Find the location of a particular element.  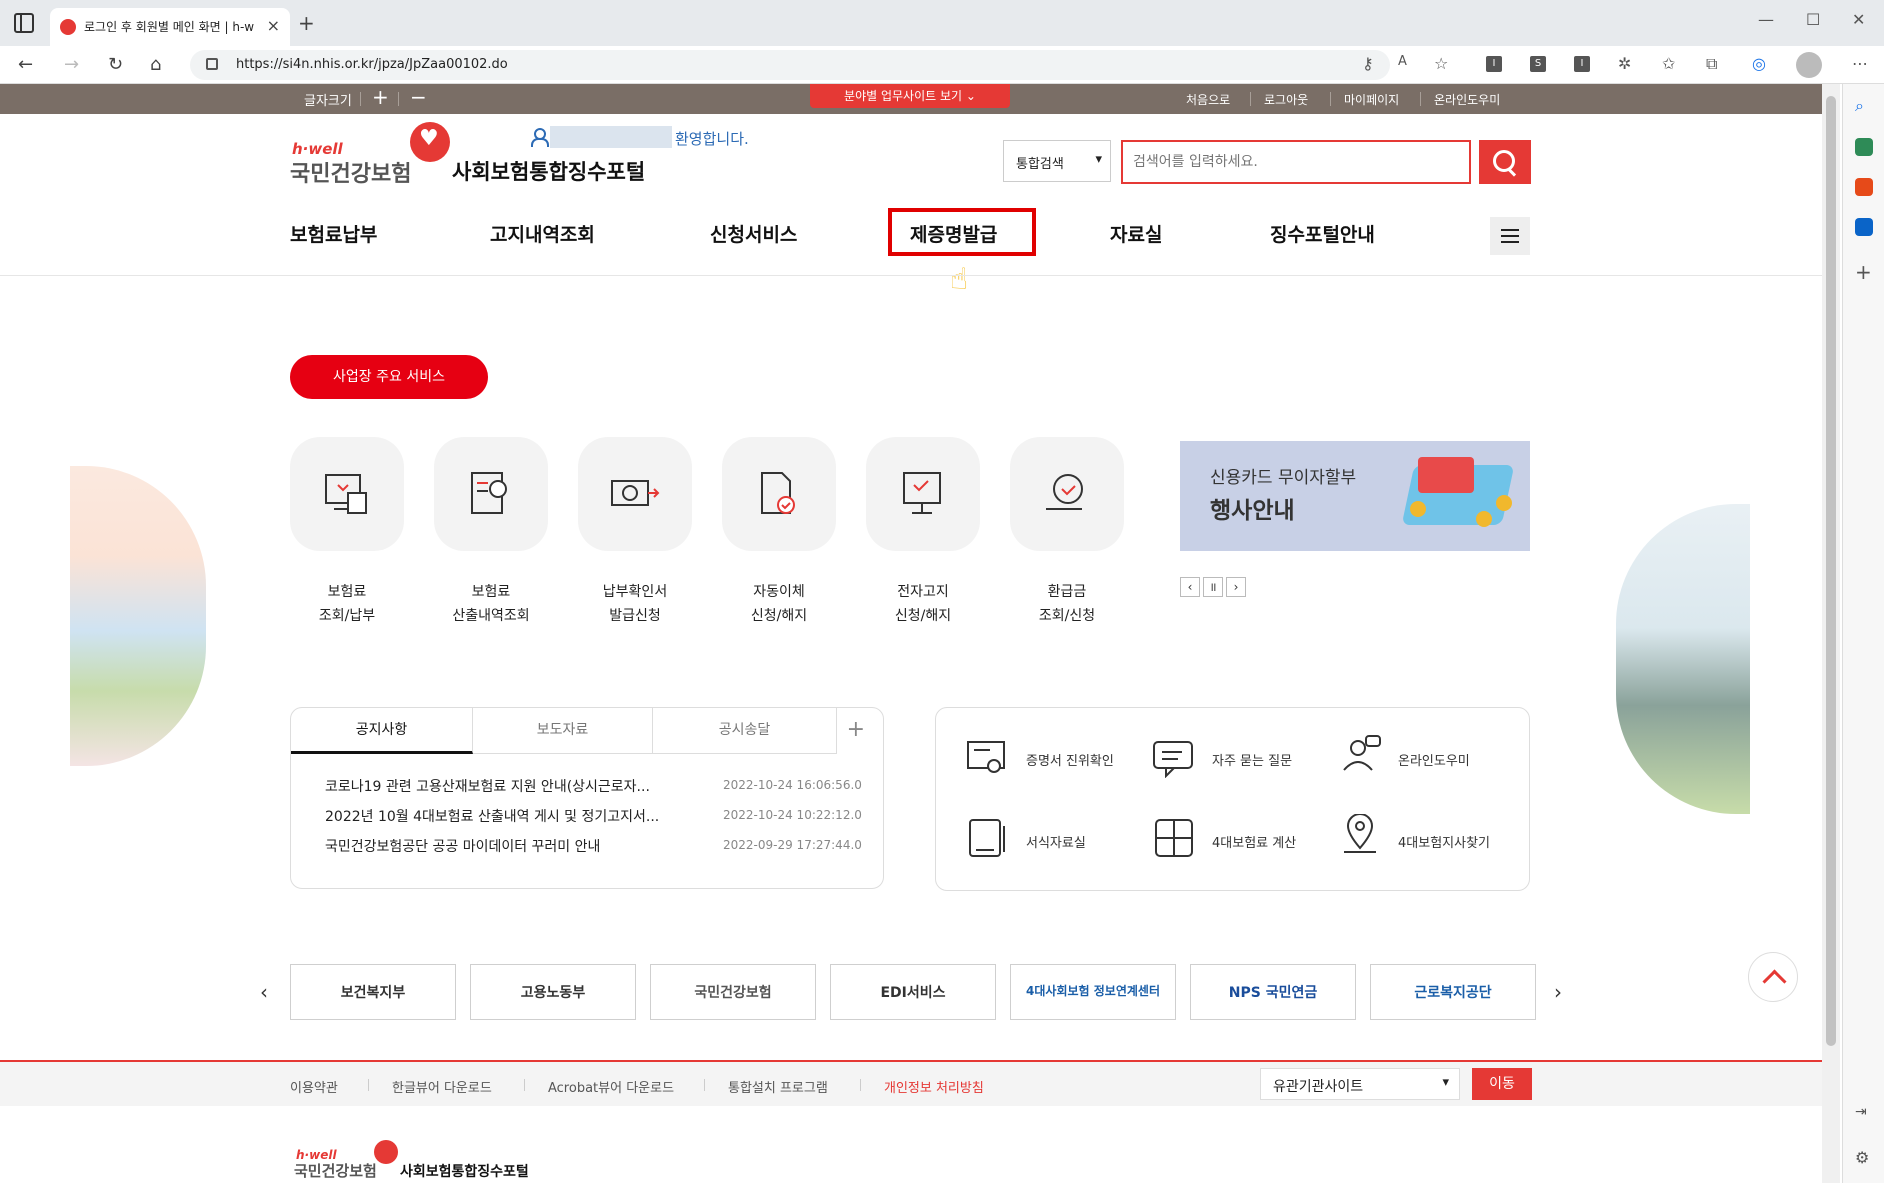

footer-hwp-viewer: 한글뷰어 다운로드 is located at coordinates (442, 1086).